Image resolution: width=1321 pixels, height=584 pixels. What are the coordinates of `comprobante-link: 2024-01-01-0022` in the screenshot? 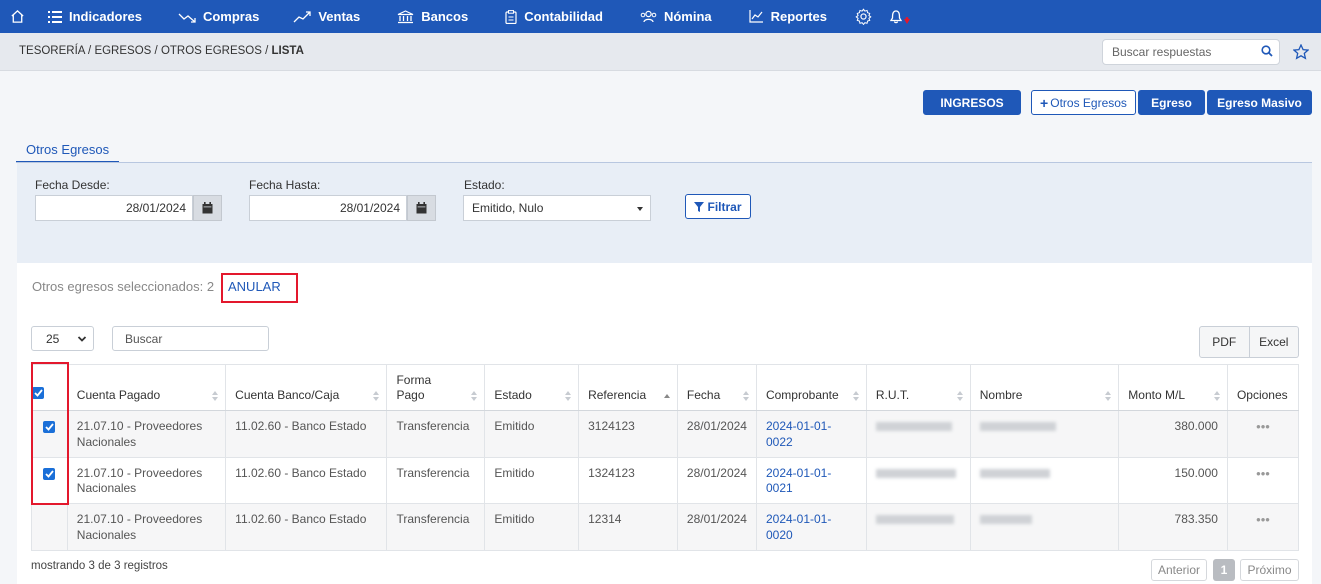 It's located at (798, 434).